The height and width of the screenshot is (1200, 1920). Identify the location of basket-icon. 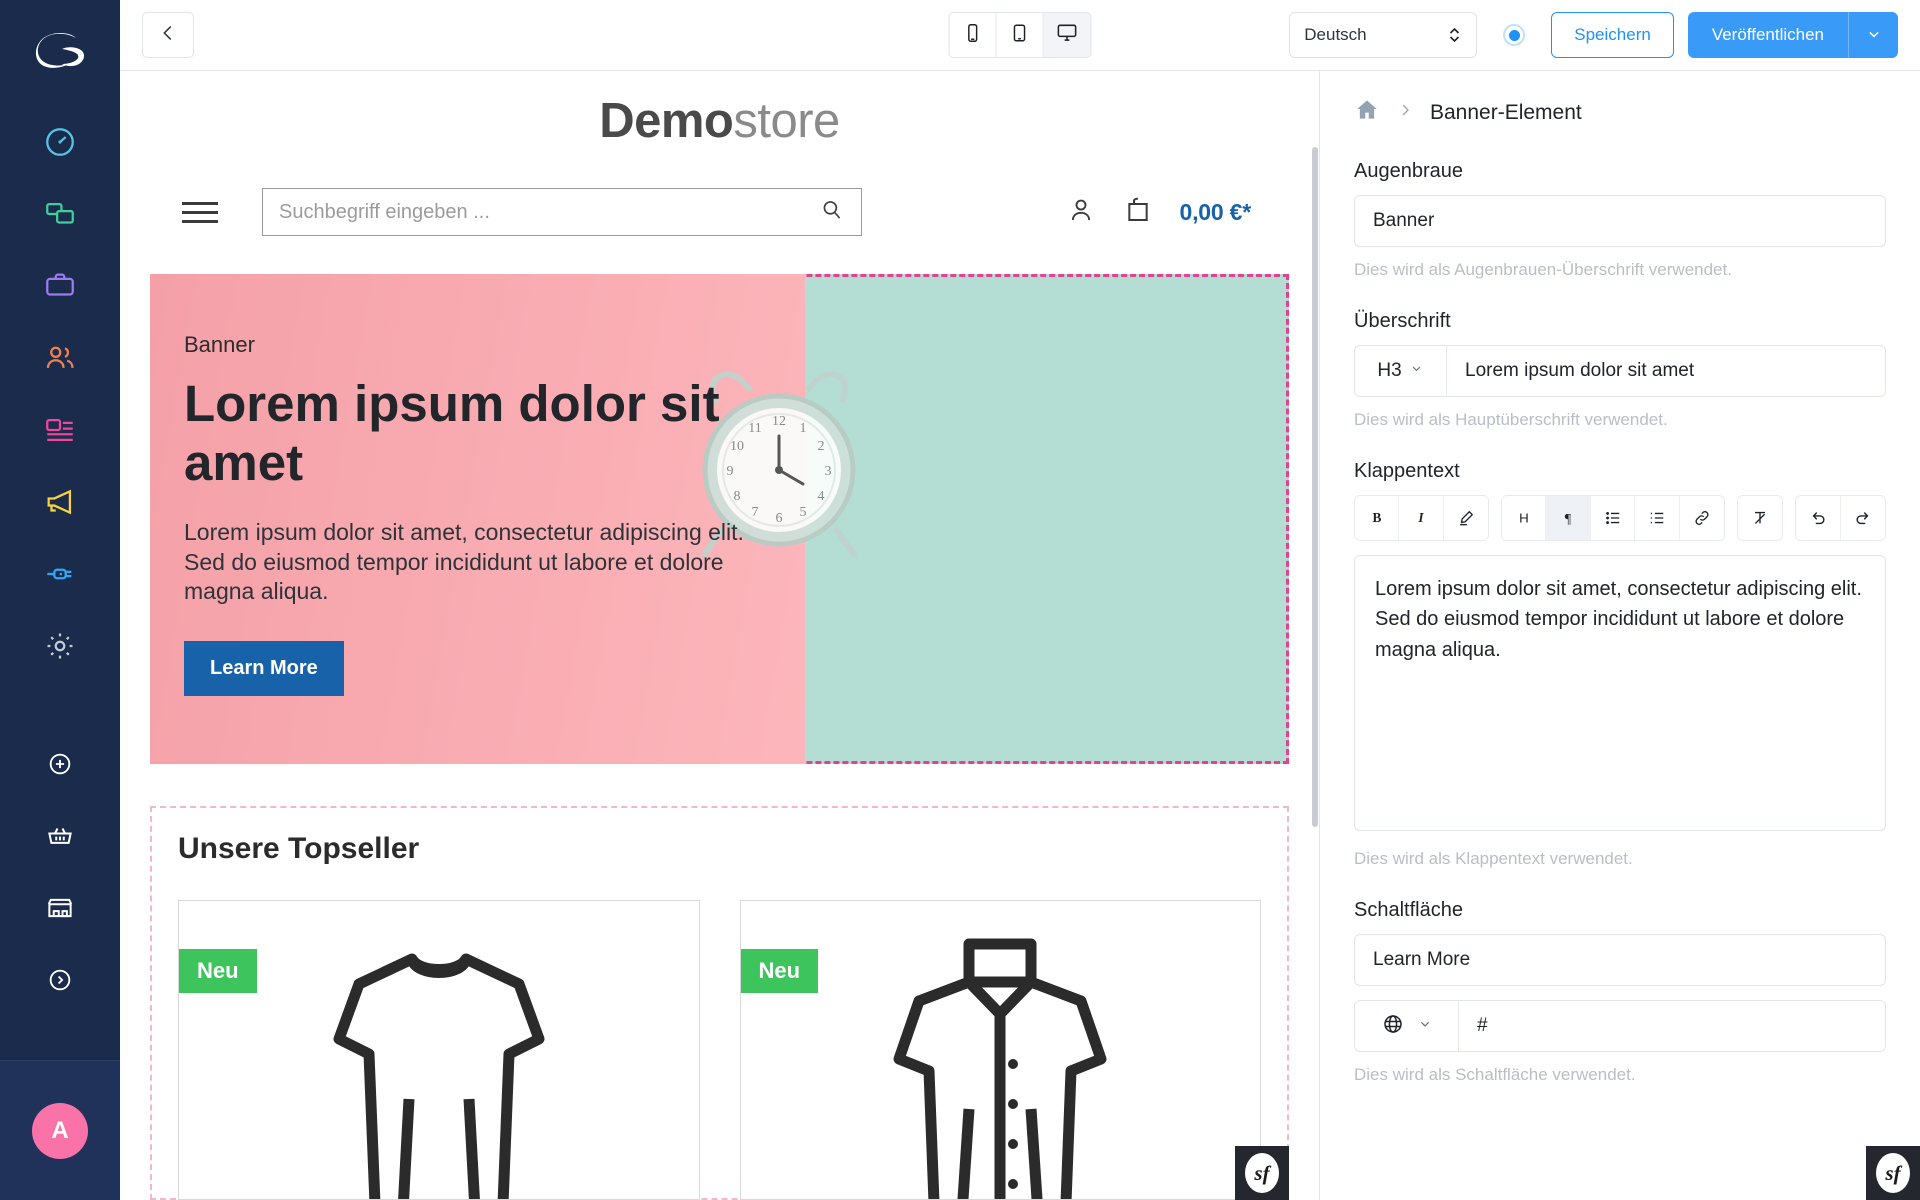
(60, 838).